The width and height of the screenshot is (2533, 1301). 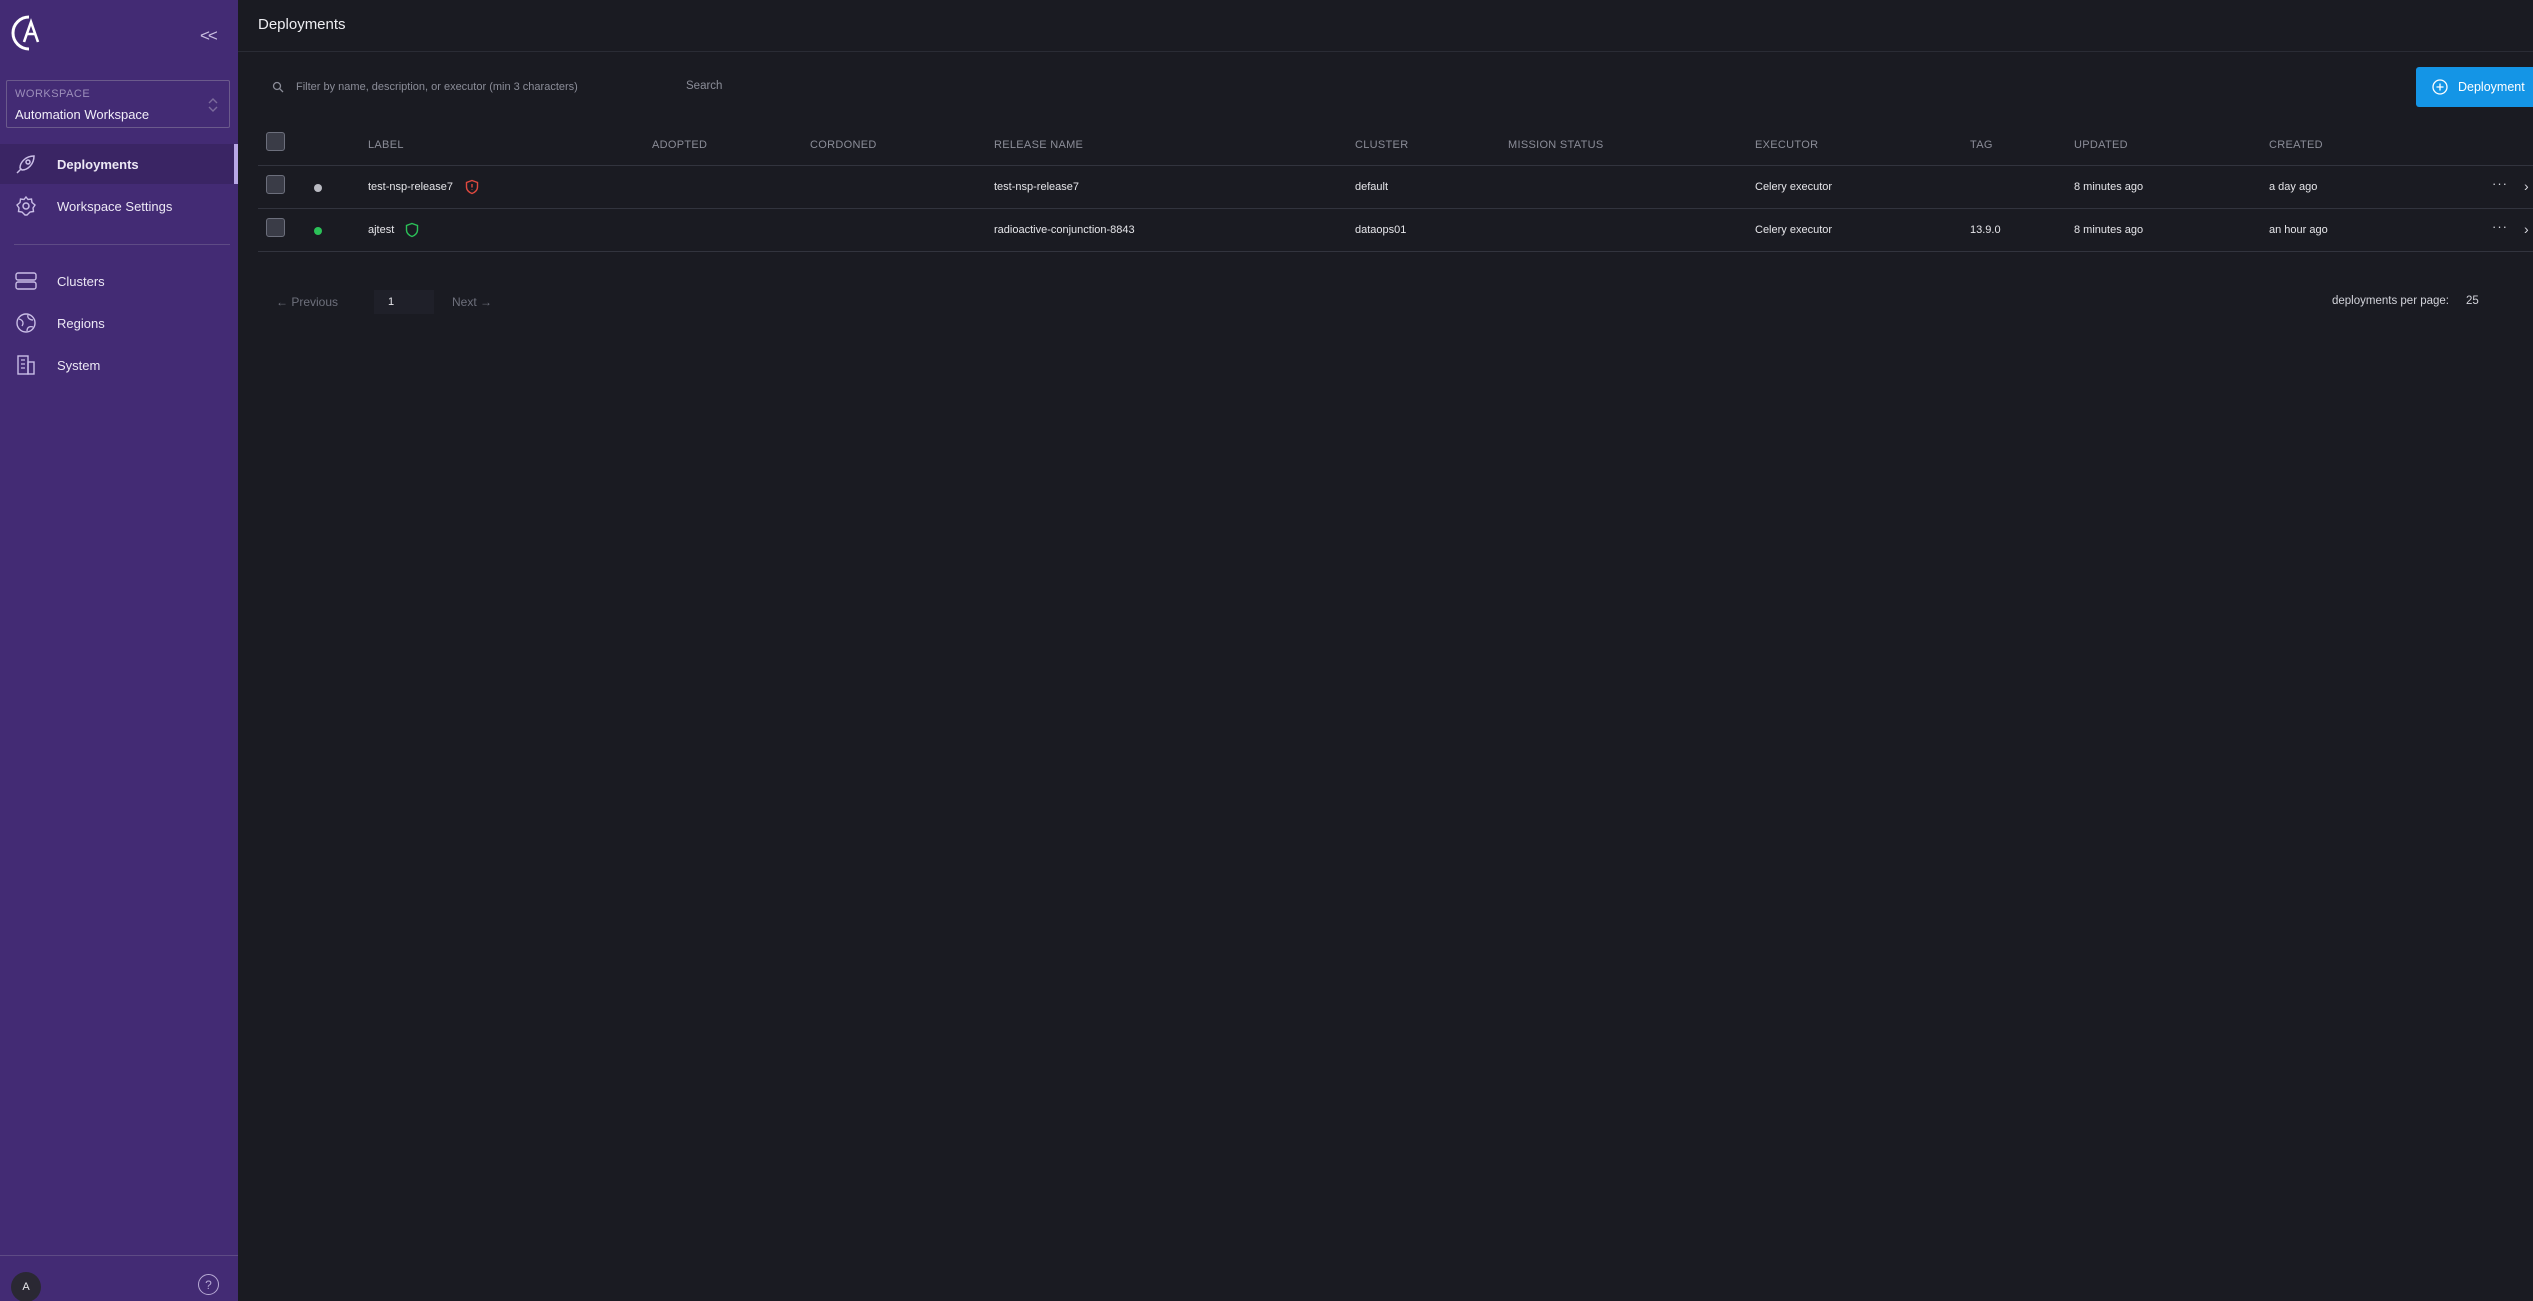 What do you see at coordinates (98, 164) in the screenshot?
I see `sidebar-item-label: Deployments` at bounding box center [98, 164].